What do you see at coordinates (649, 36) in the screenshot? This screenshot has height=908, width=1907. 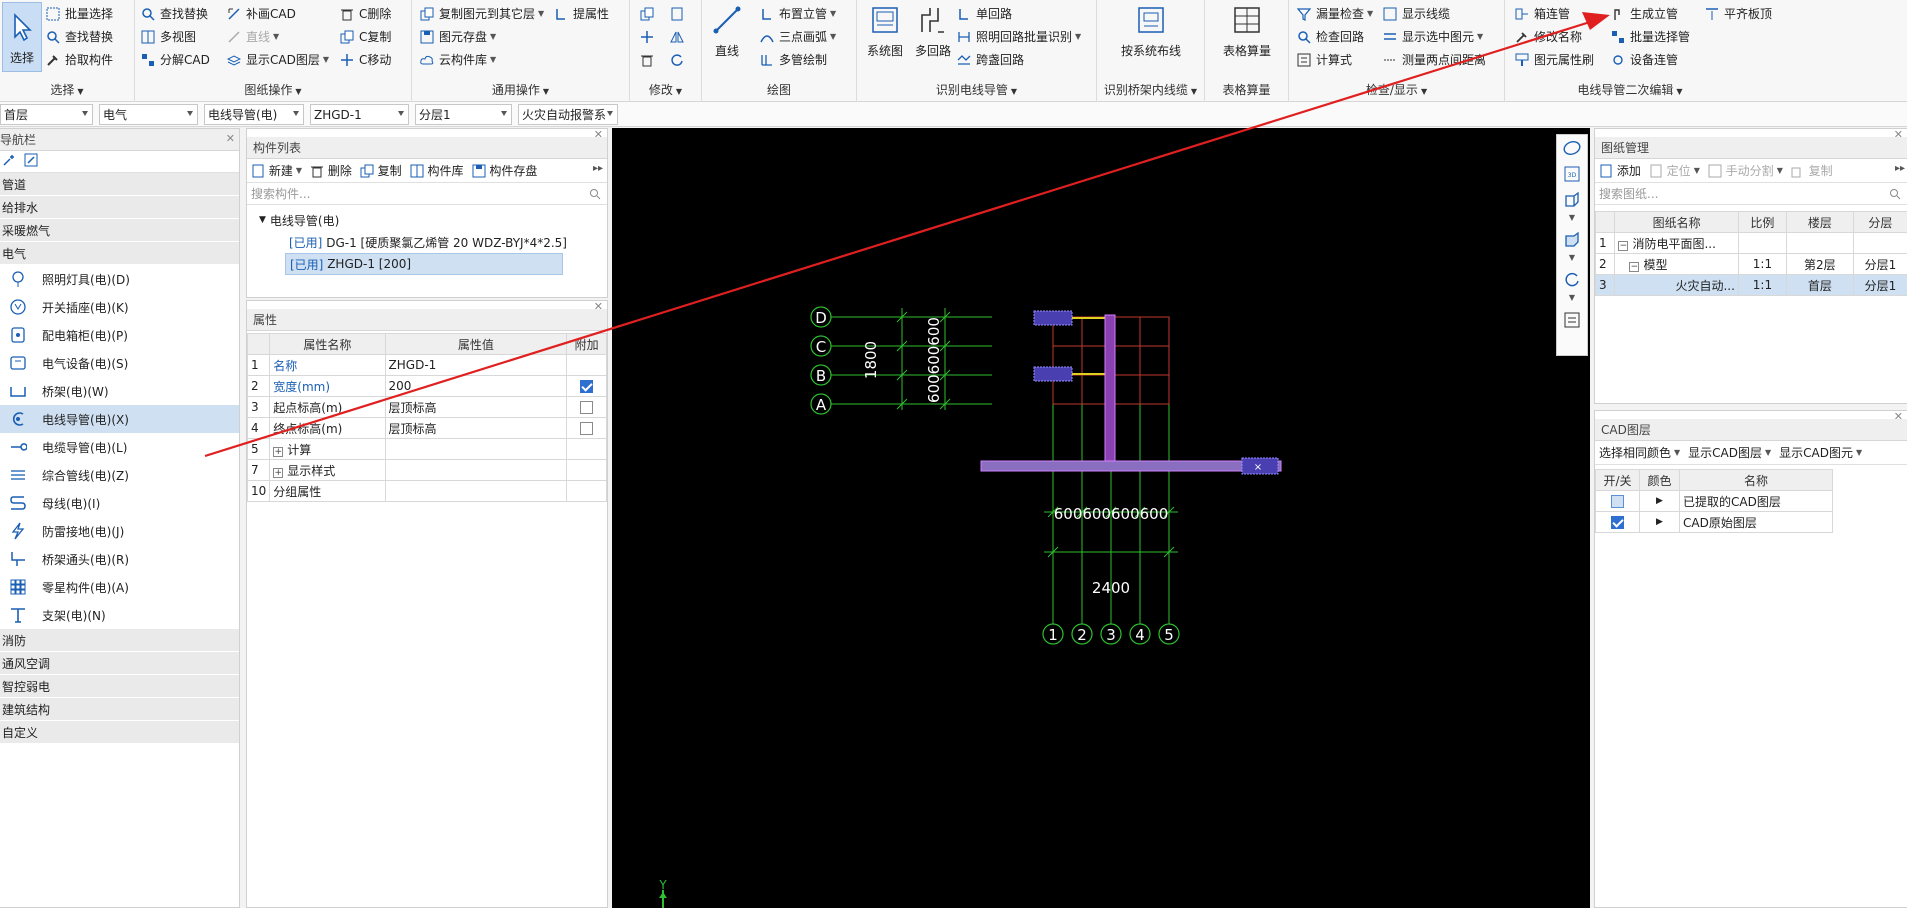 I see `modify-move-button` at bounding box center [649, 36].